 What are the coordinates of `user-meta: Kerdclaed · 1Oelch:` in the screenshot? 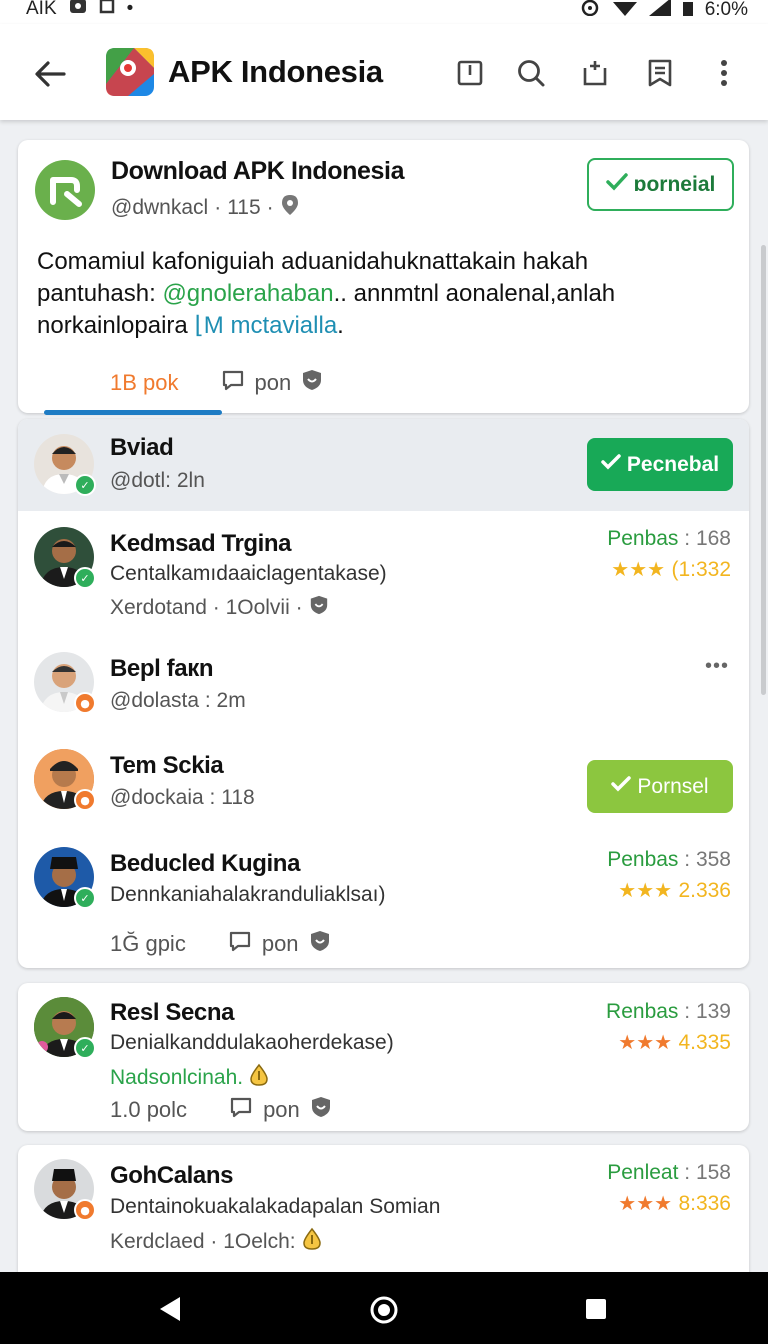 It's located at (216, 1242).